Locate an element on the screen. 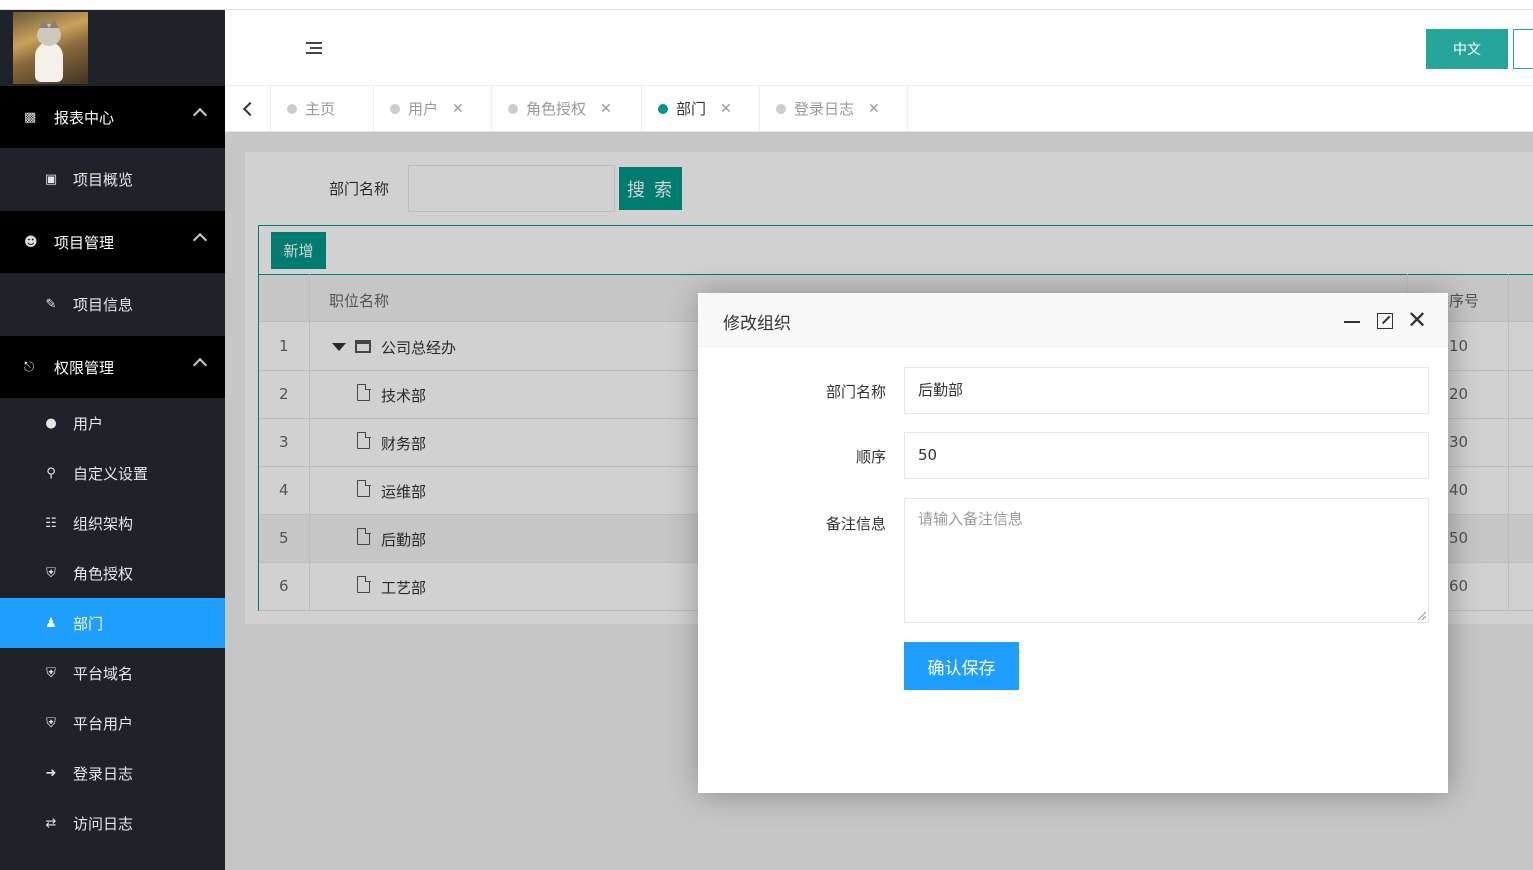 Image resolution: width=1533 pixels, height=870 pixels. sidebar-item-label: 访问日志 is located at coordinates (103, 823).